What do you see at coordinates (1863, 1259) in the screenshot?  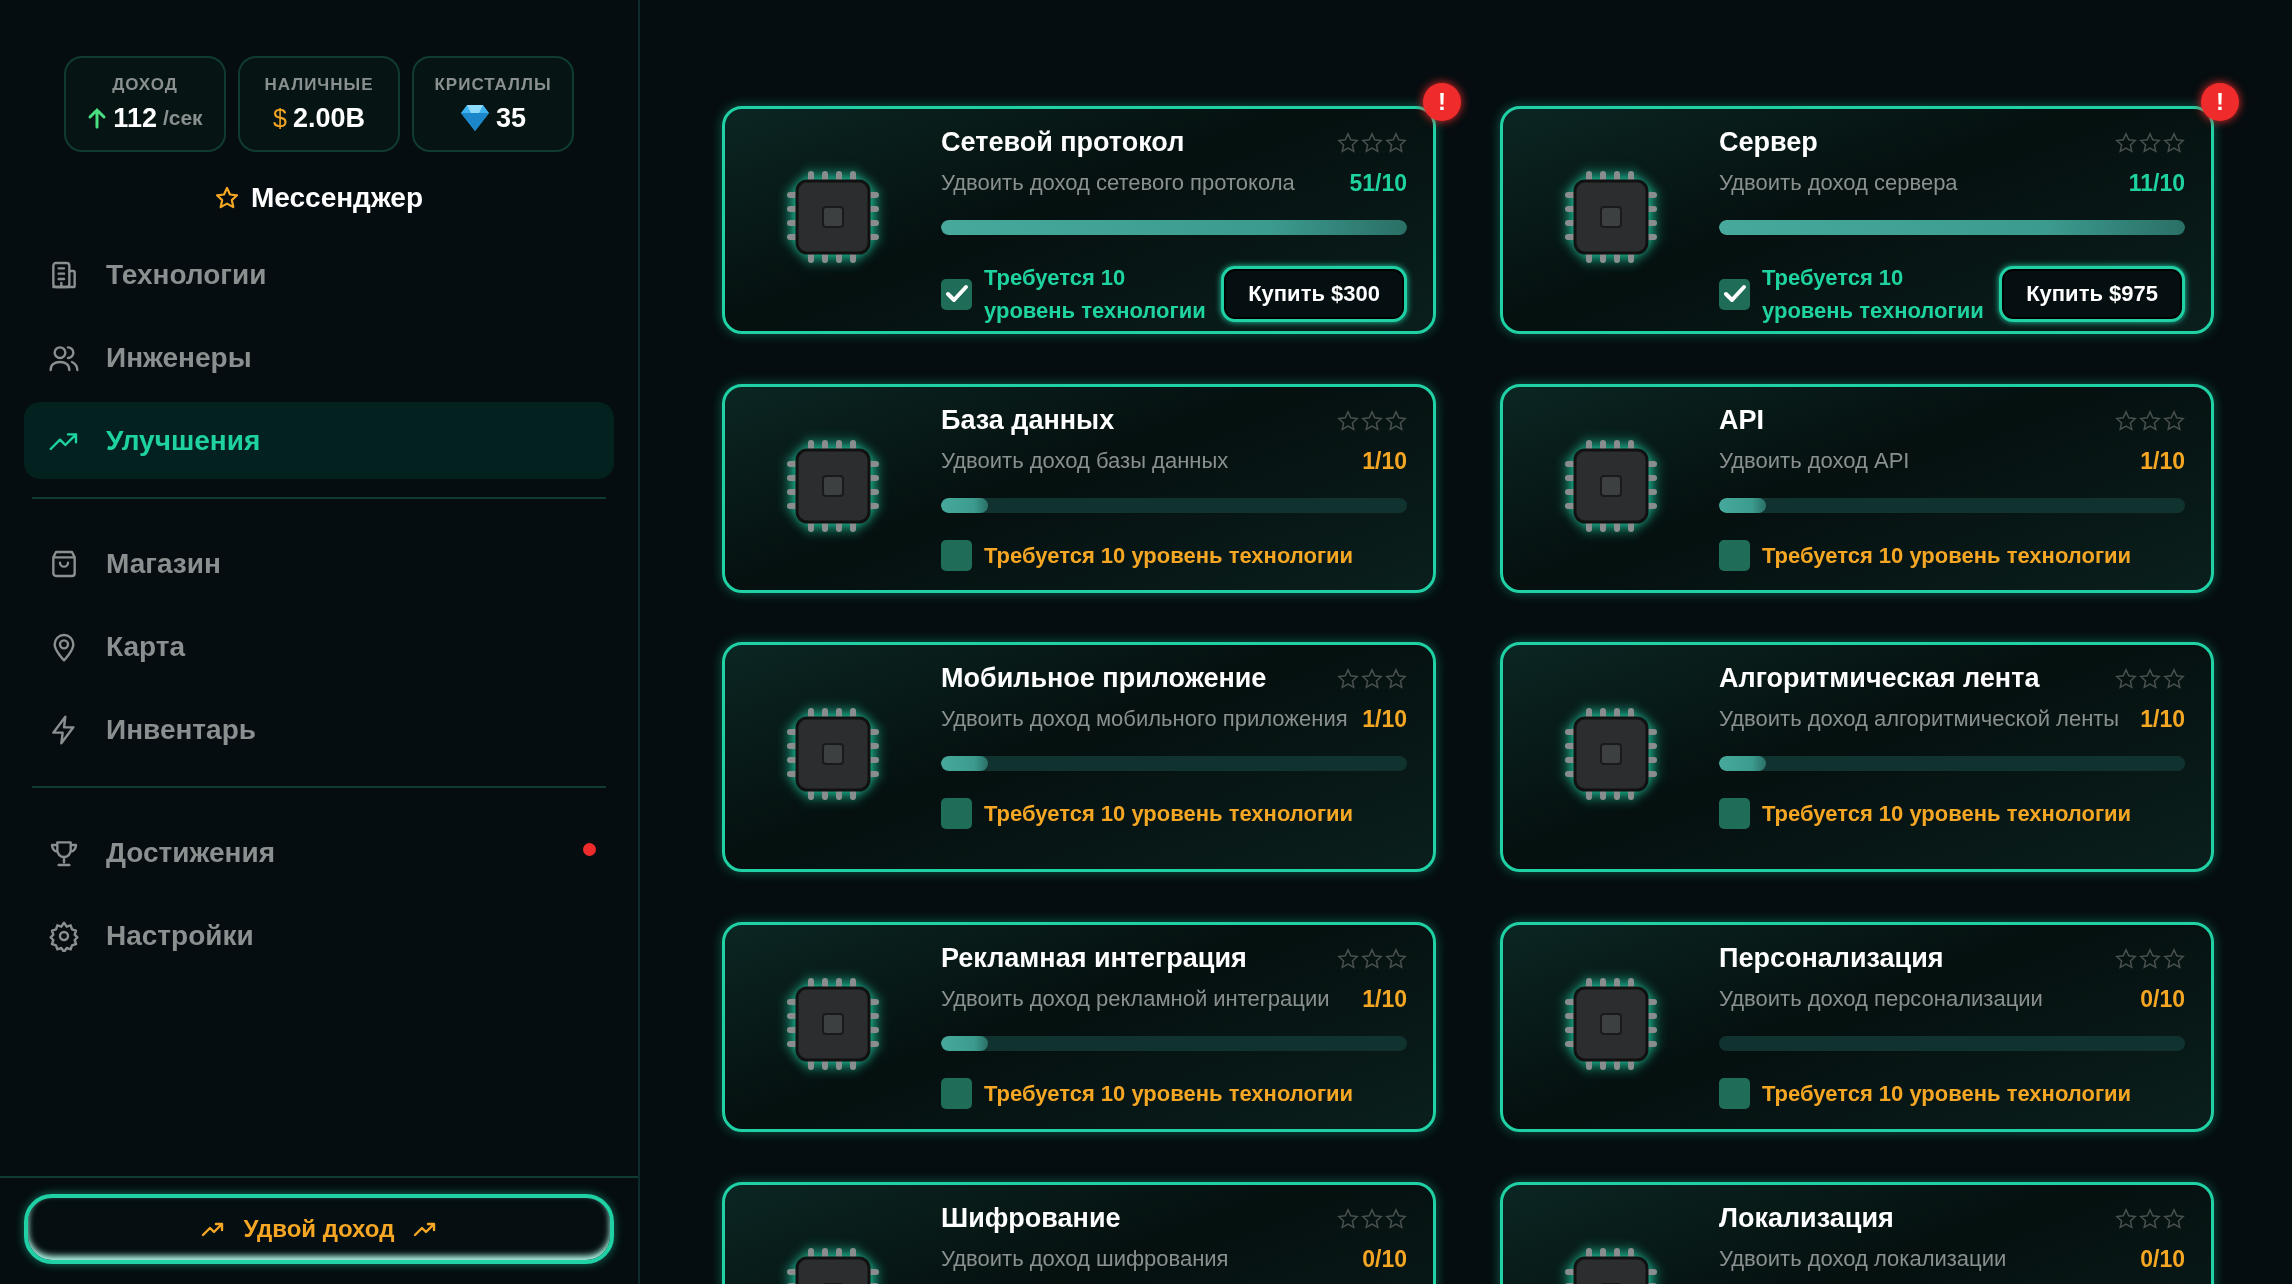 I see `upgrade-description: Удвоить доход локализации` at bounding box center [1863, 1259].